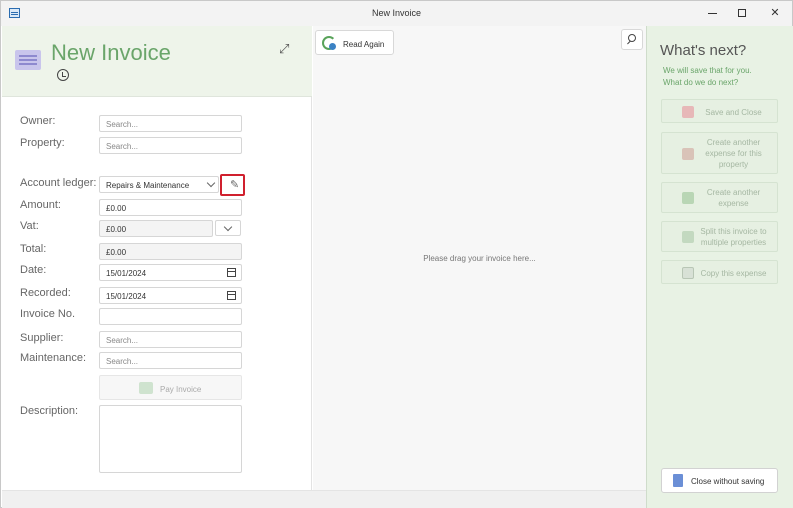 The width and height of the screenshot is (793, 508). What do you see at coordinates (58, 183) in the screenshot?
I see `account-ledger-label: Account ledger:` at bounding box center [58, 183].